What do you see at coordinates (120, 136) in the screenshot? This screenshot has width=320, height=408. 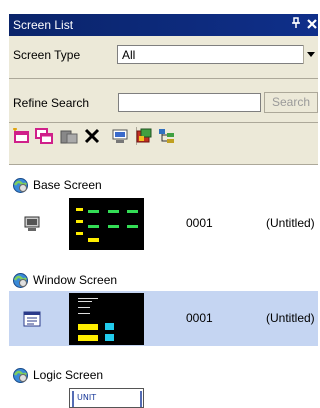 I see `monitor-icon` at bounding box center [120, 136].